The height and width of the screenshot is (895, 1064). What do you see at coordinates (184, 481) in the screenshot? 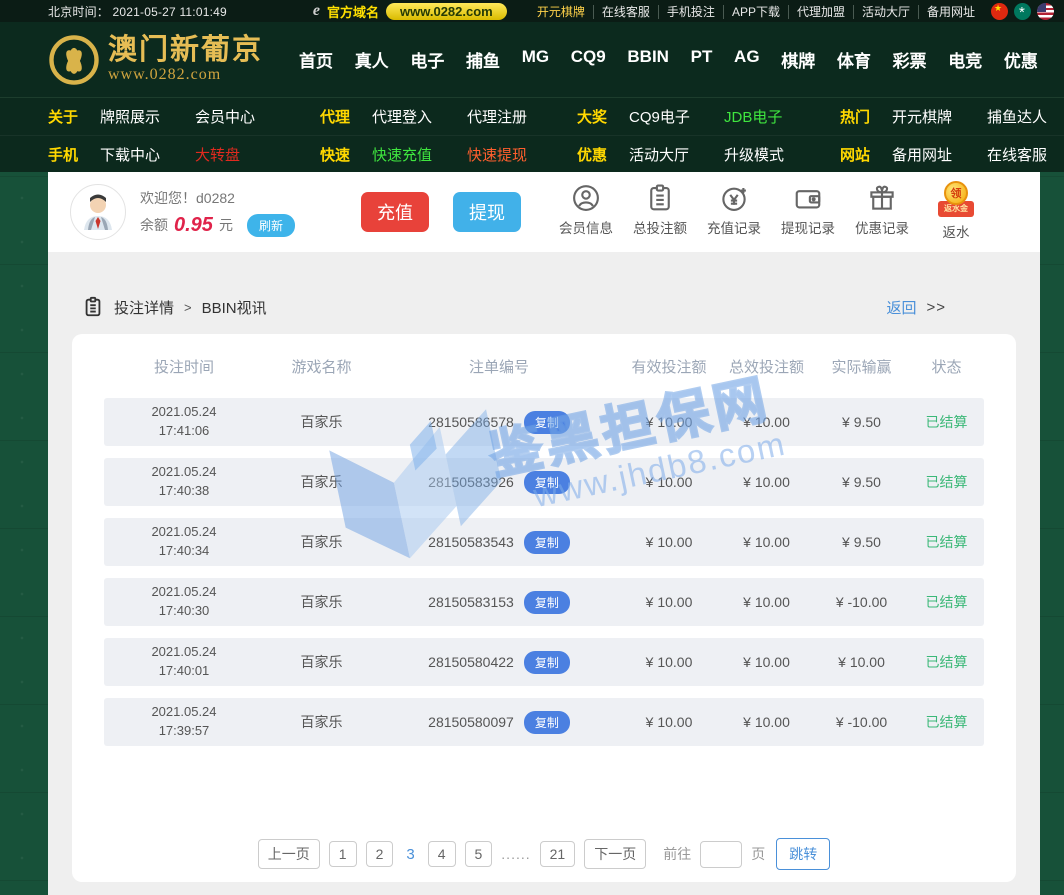
I see `bet-time: 2021.05.24 17:40:38` at bounding box center [184, 481].